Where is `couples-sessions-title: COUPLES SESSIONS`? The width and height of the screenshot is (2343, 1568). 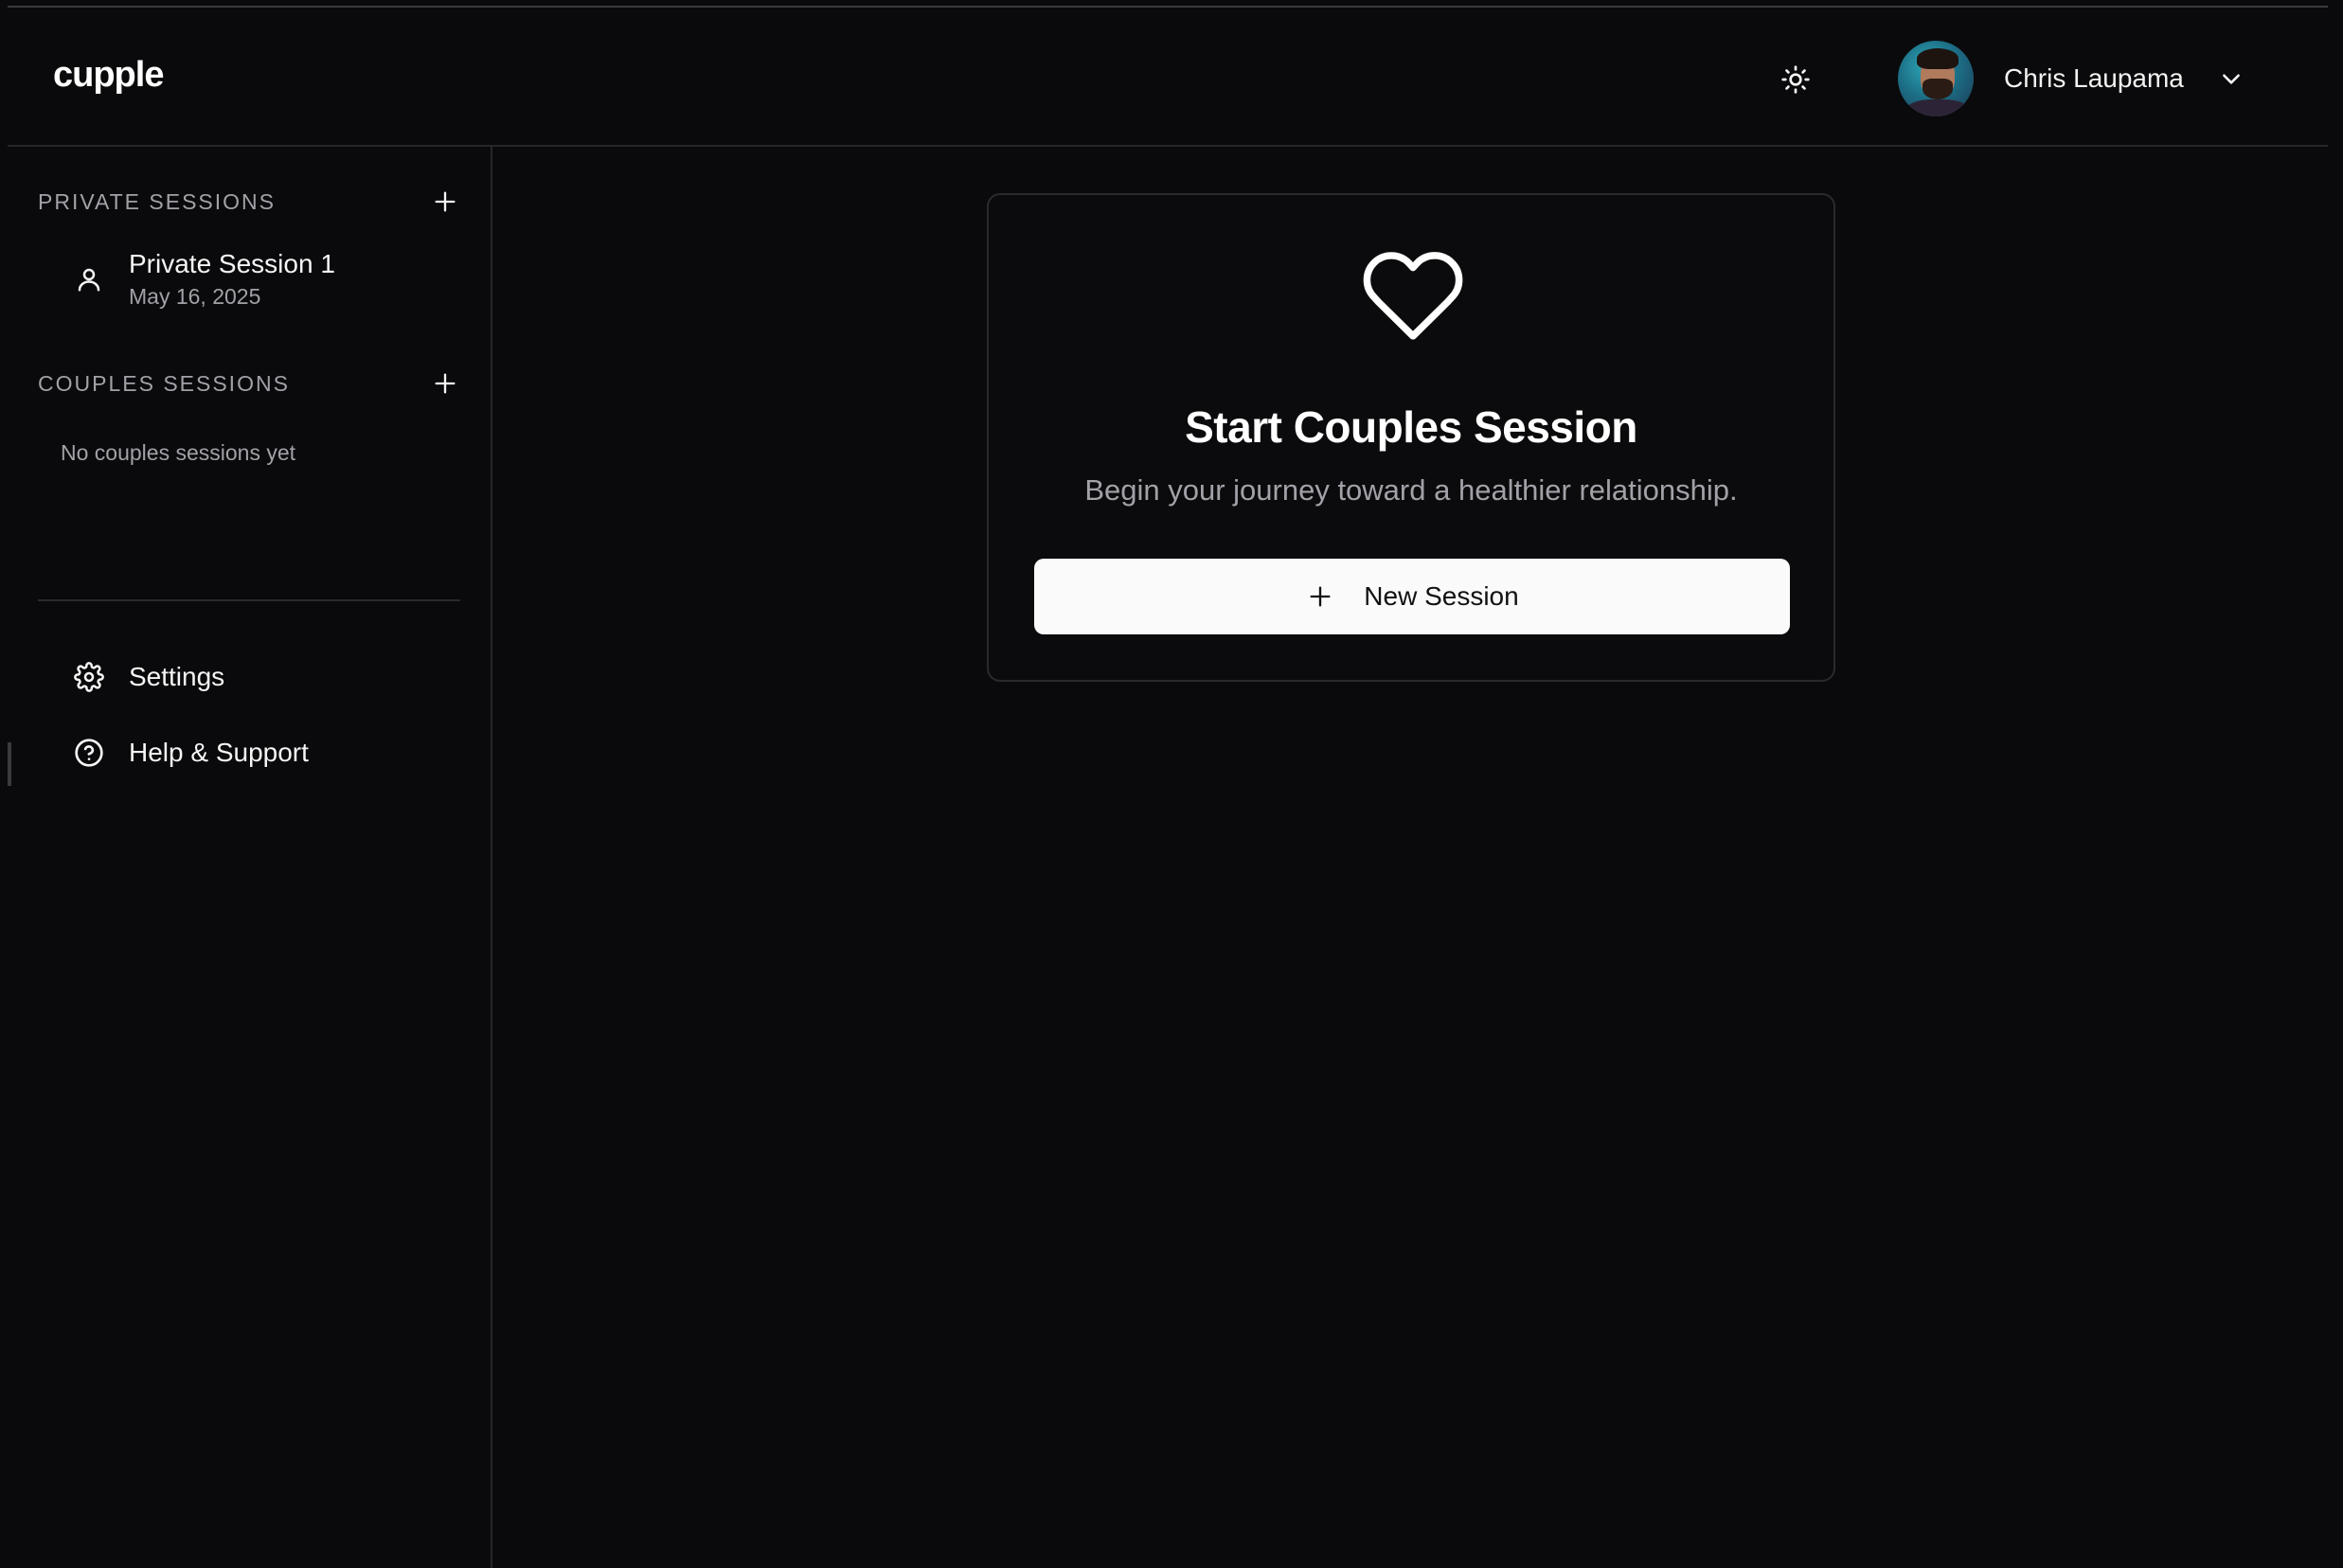
couples-sessions-title: COUPLES SESSIONS is located at coordinates (164, 383).